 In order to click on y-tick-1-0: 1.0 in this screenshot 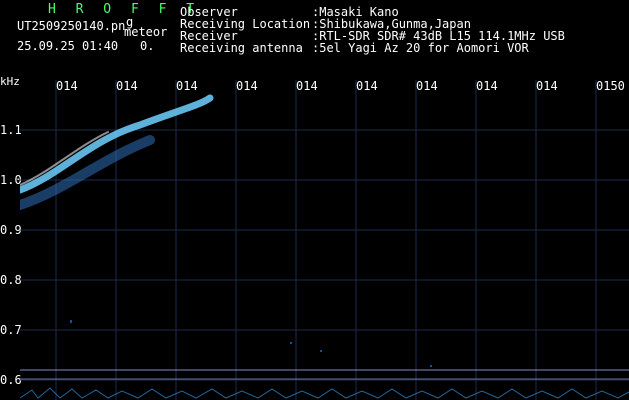, I will do `click(11, 180)`.